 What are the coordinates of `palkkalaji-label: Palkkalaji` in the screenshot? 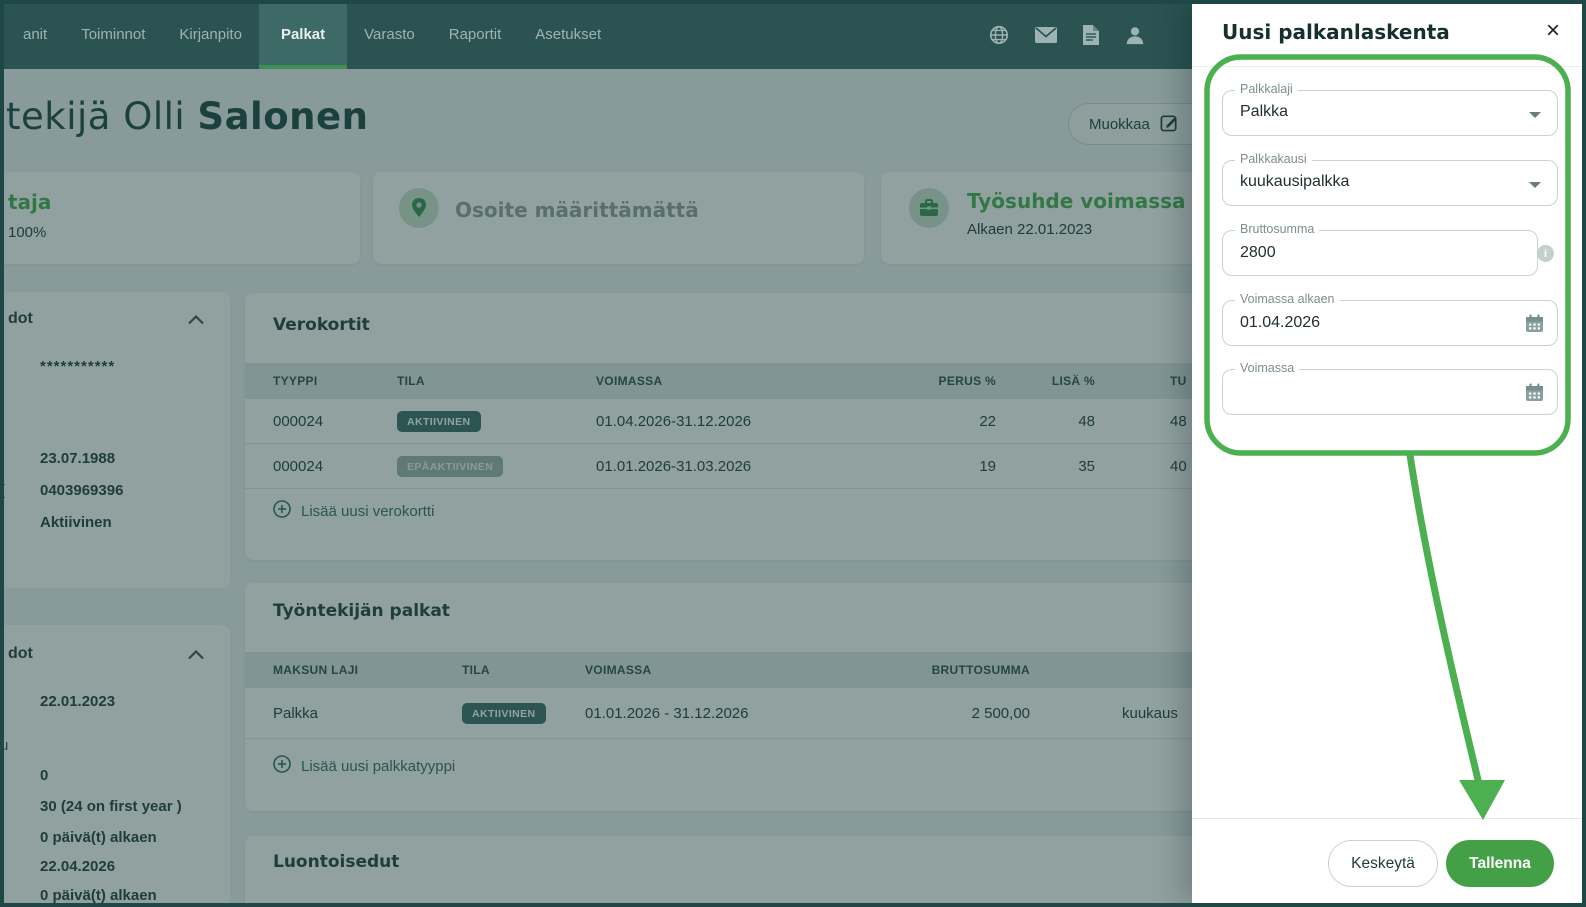 It's located at (1266, 89).